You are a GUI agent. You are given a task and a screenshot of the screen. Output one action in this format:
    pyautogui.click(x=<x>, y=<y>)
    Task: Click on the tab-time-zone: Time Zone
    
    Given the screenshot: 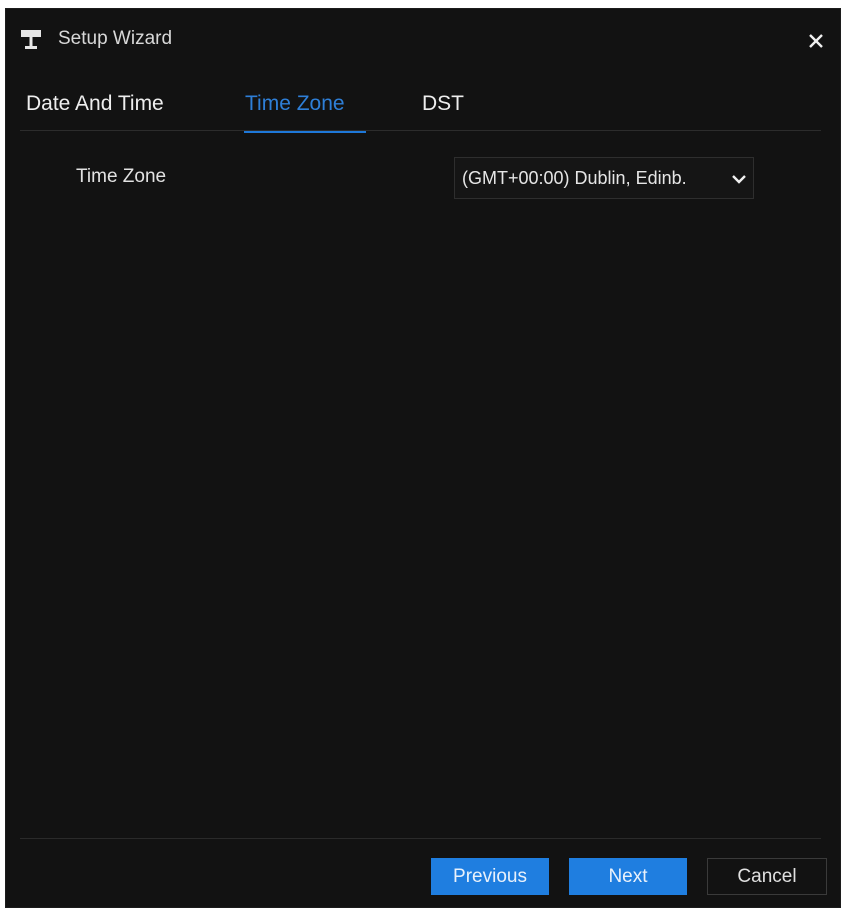 What is the action you would take?
    pyautogui.click(x=295, y=104)
    